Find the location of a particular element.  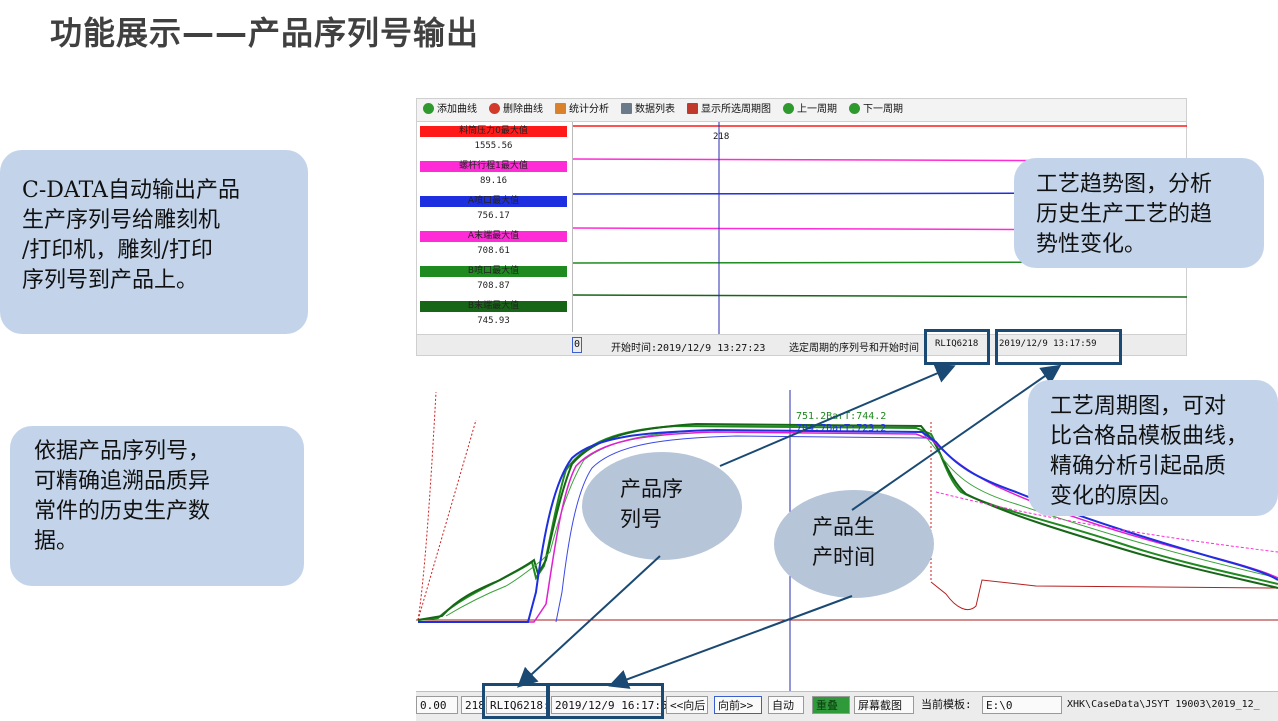

arrow-serial-to-bar is located at coordinates (589, 621).